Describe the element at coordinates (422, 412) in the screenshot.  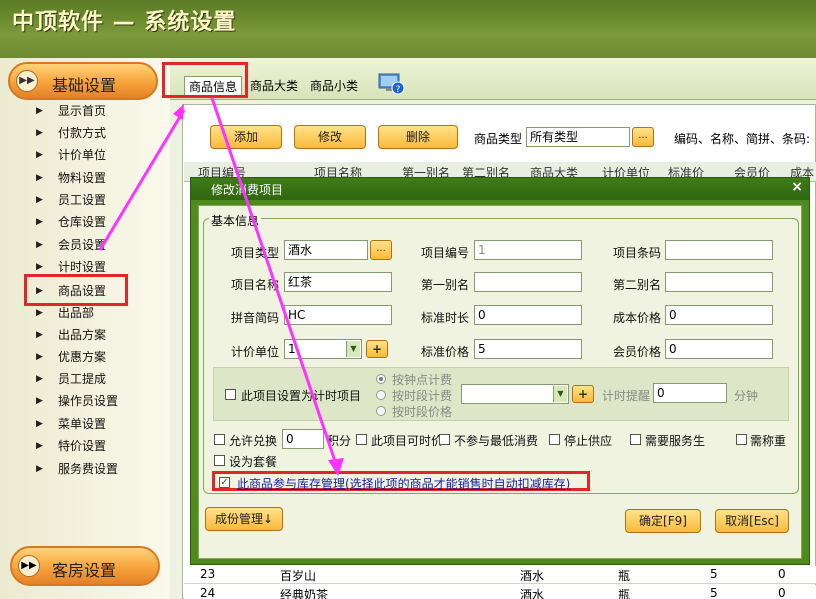
I see `radio-period-price-label: 按时段价格` at that location.